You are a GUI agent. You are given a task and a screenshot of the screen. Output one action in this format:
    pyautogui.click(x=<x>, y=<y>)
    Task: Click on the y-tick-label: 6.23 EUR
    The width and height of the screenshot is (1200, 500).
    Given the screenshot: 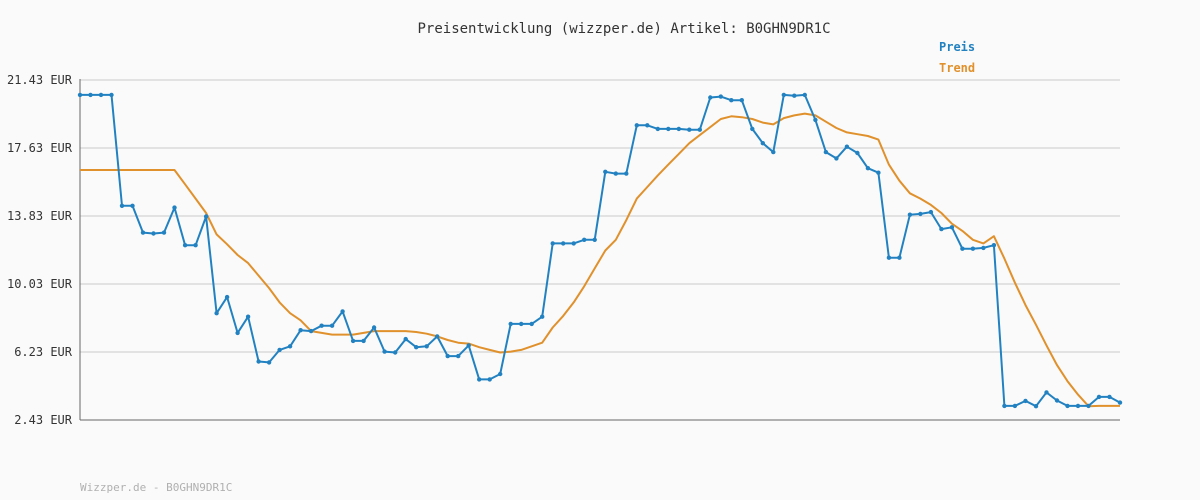 What is the action you would take?
    pyautogui.click(x=43, y=352)
    